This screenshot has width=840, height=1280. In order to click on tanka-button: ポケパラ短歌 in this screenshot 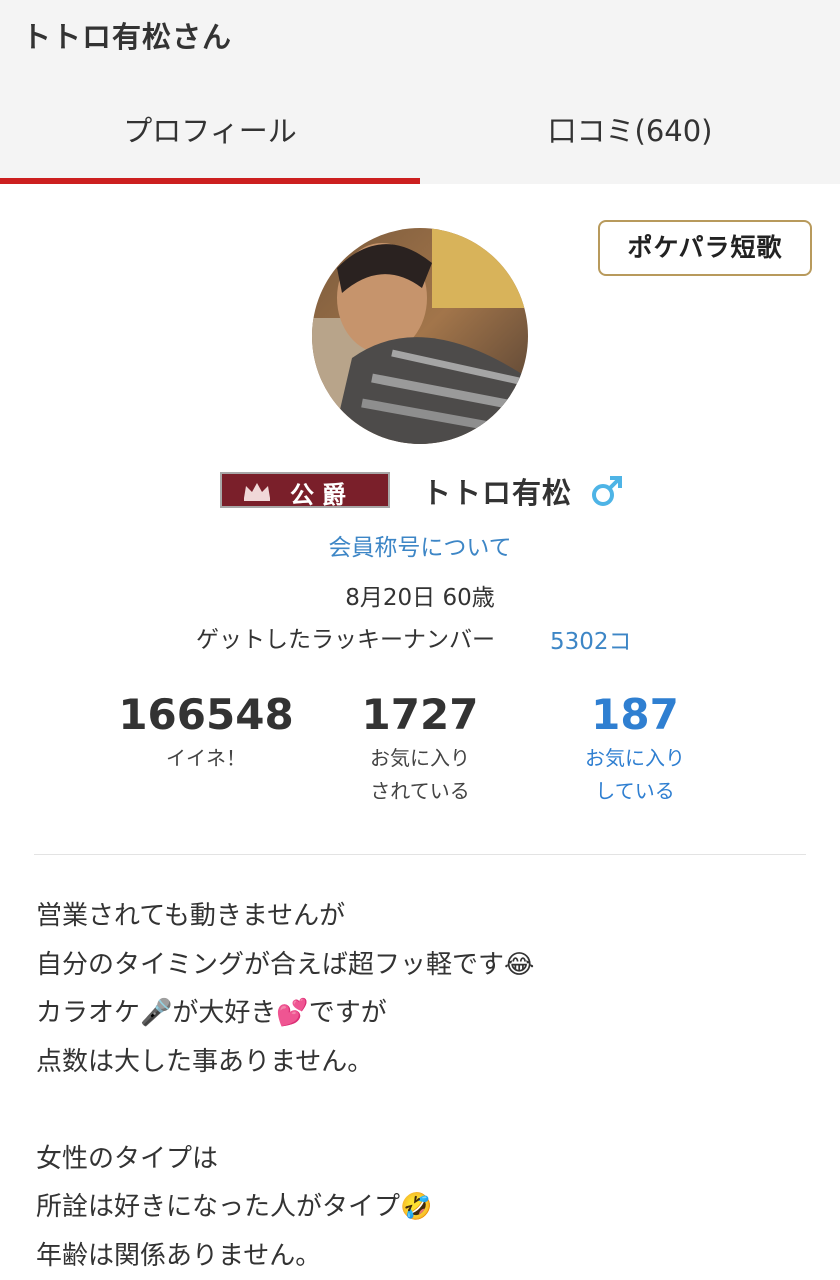, I will do `click(705, 248)`.